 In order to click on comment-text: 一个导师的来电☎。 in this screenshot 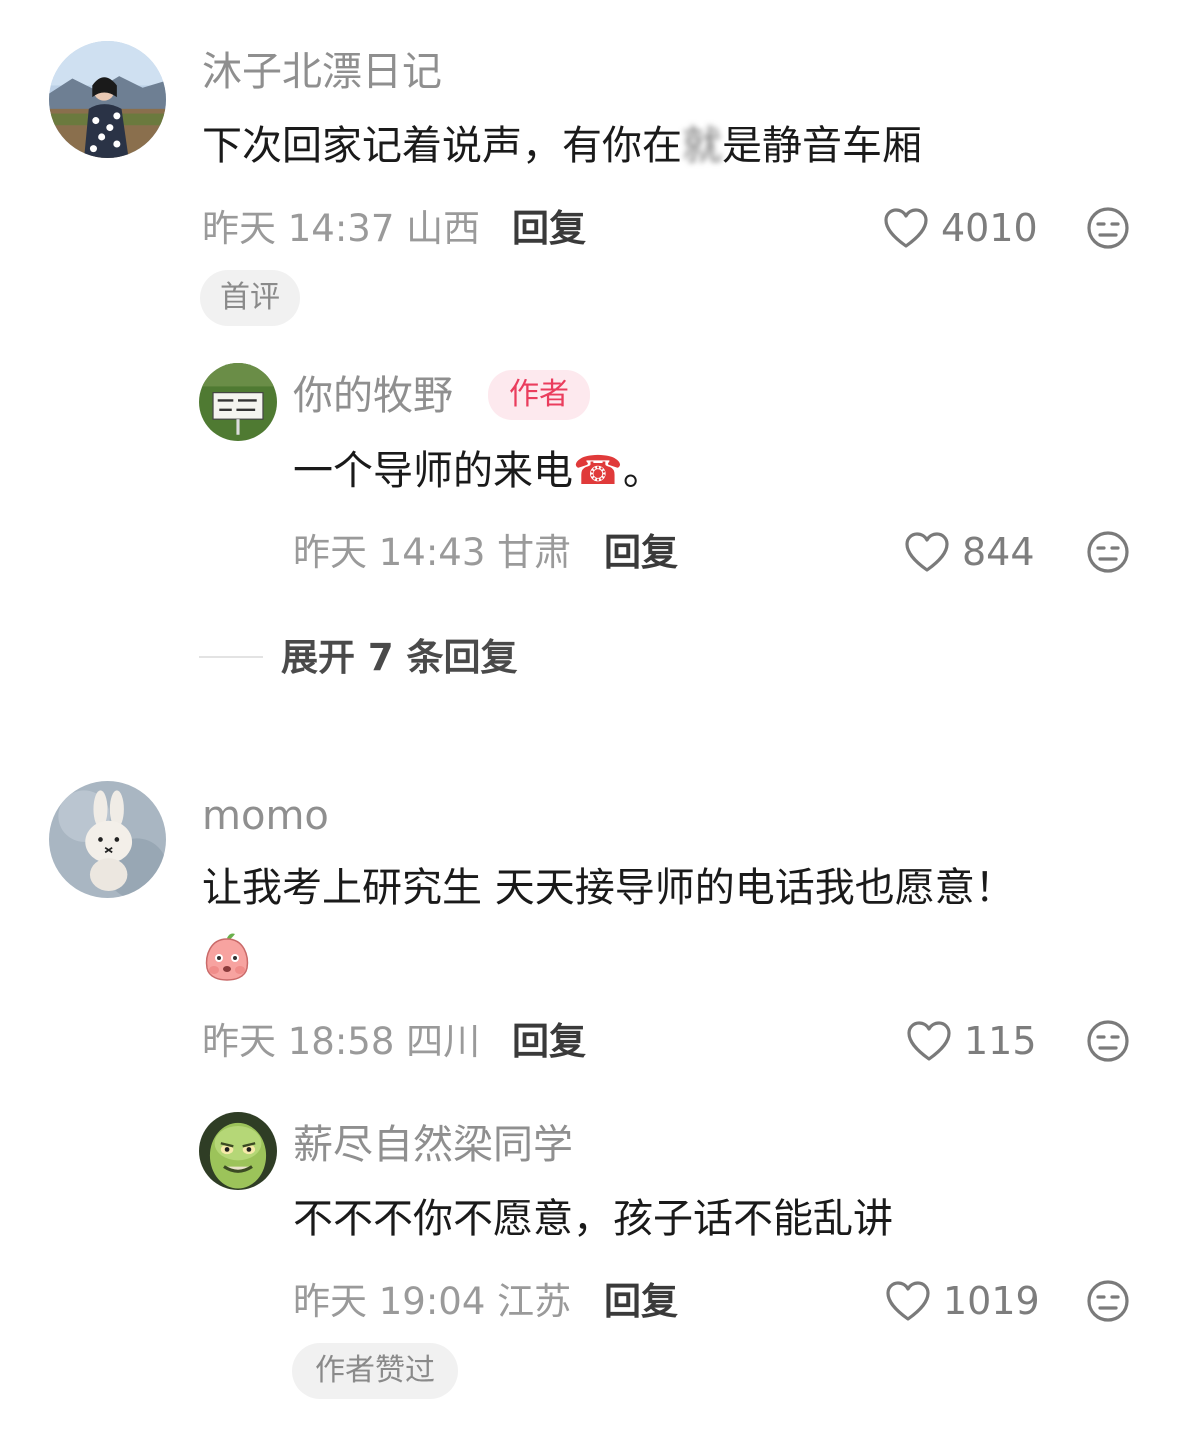, I will do `click(478, 471)`.